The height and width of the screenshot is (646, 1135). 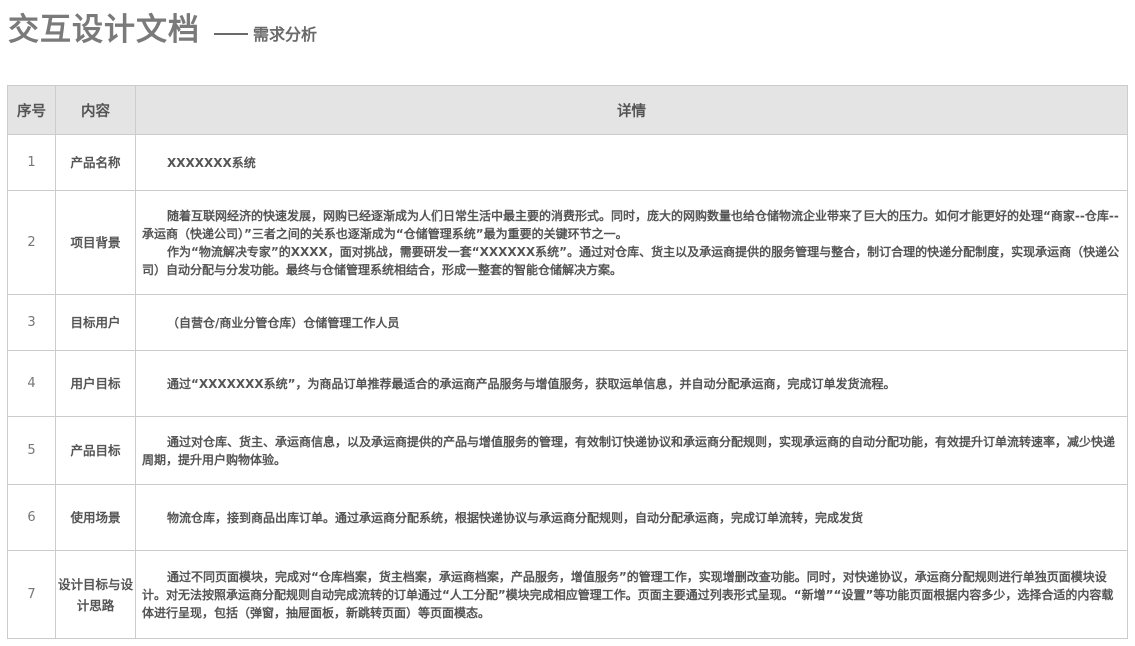 What do you see at coordinates (285, 34) in the screenshot?
I see `page-subtitle-text: 需求分析` at bounding box center [285, 34].